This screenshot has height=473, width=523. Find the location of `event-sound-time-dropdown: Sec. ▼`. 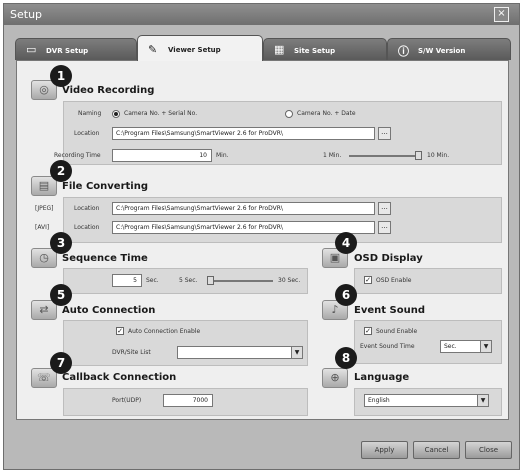

event-sound-time-dropdown: Sec. ▼ is located at coordinates (466, 346).